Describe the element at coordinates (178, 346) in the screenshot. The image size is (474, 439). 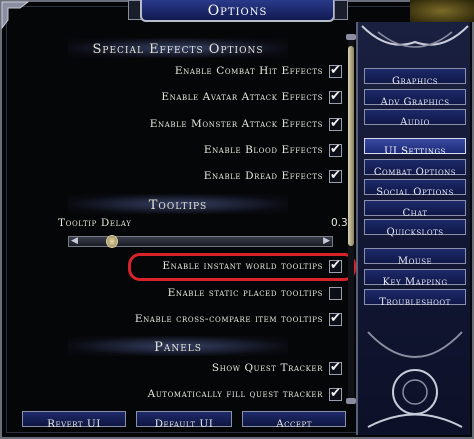
I see `section-header-panels: Panels` at that location.